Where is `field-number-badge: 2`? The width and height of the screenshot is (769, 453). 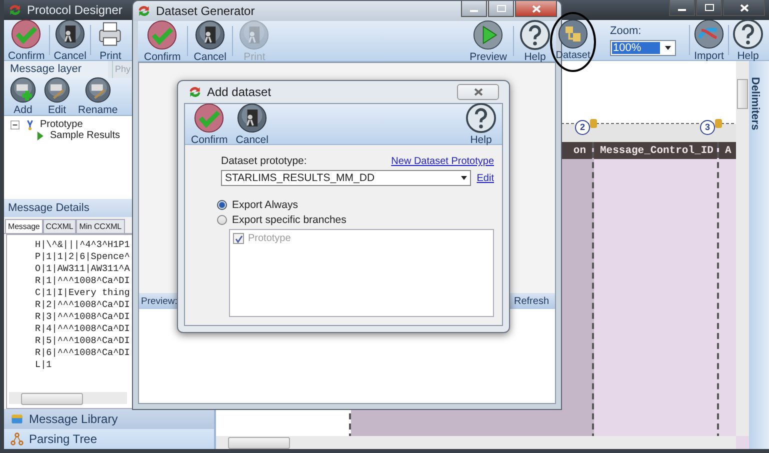 field-number-badge: 2 is located at coordinates (582, 127).